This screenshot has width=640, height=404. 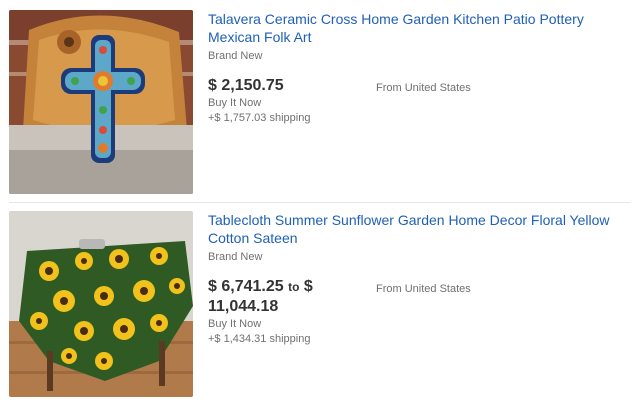 I want to click on listing-image-talavera-cross, so click(x=101, y=102).